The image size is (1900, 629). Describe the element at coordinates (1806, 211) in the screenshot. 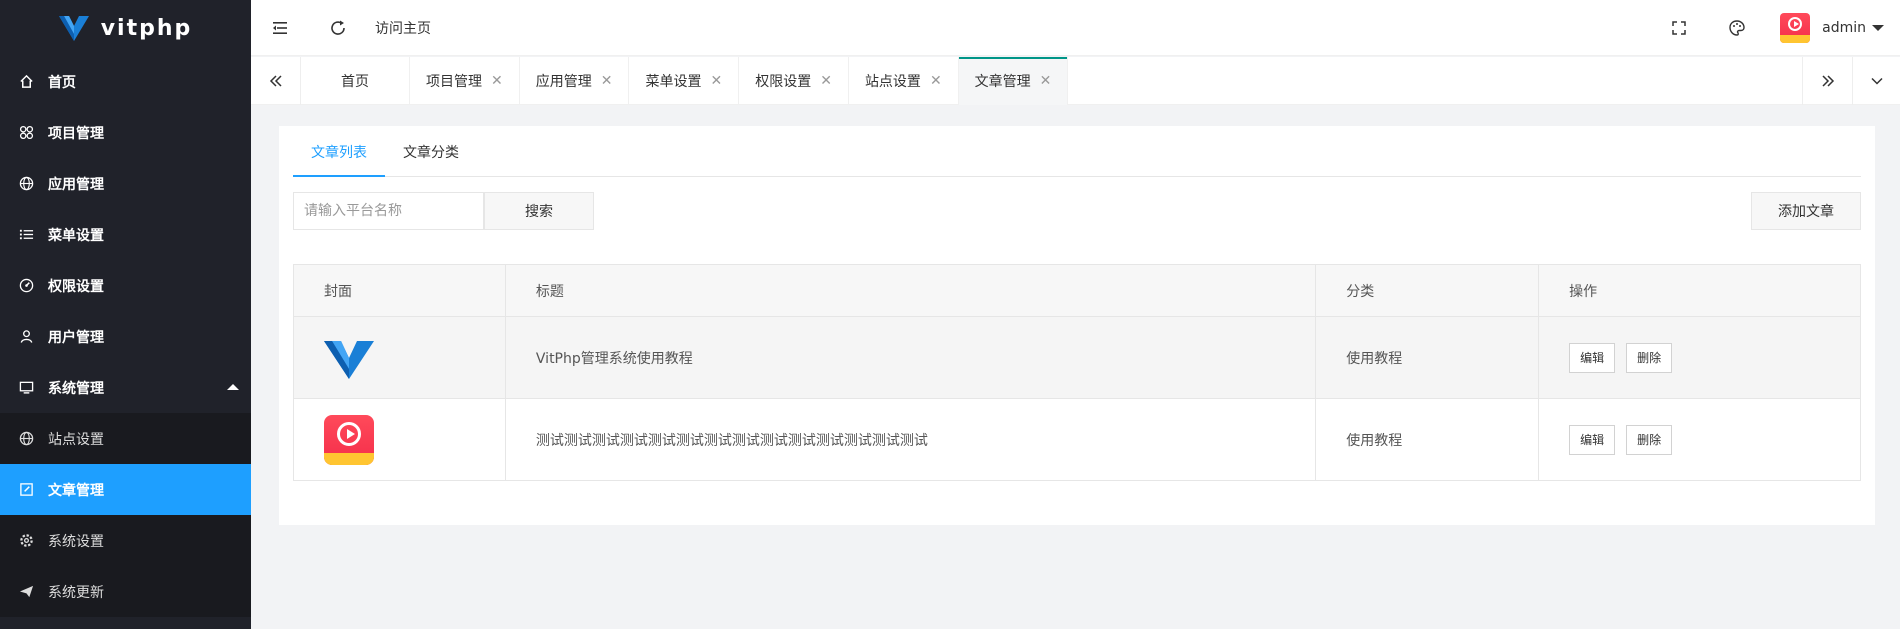

I see `add-article-button: 添加文章` at that location.